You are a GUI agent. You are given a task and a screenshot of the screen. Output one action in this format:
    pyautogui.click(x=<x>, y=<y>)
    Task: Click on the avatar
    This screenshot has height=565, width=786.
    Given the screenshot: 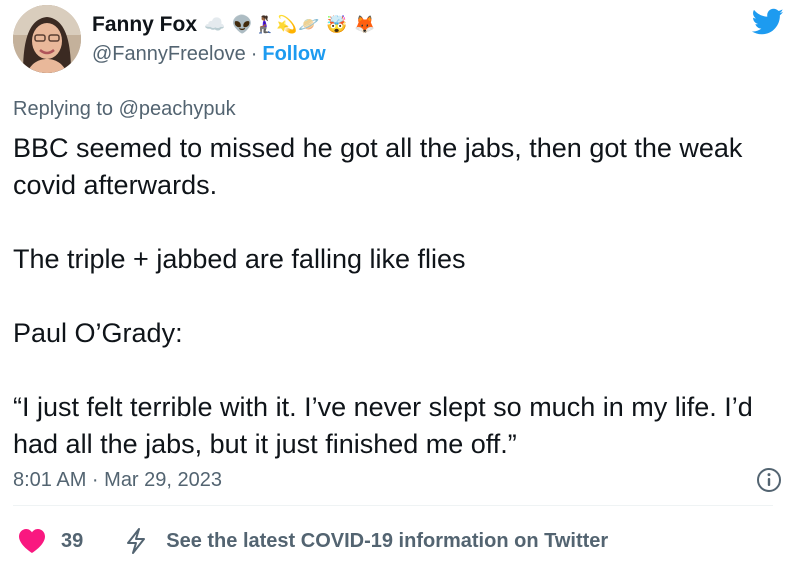 What is the action you would take?
    pyautogui.click(x=47, y=39)
    